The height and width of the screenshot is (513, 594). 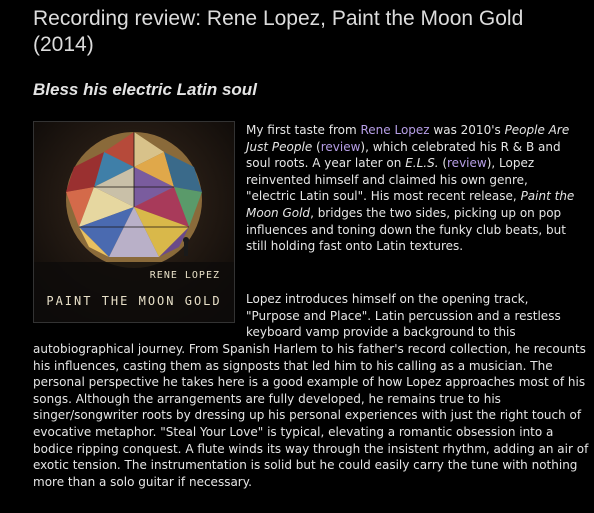 I want to click on article-subtitle: Bless his electric Latin soul, so click(x=145, y=89).